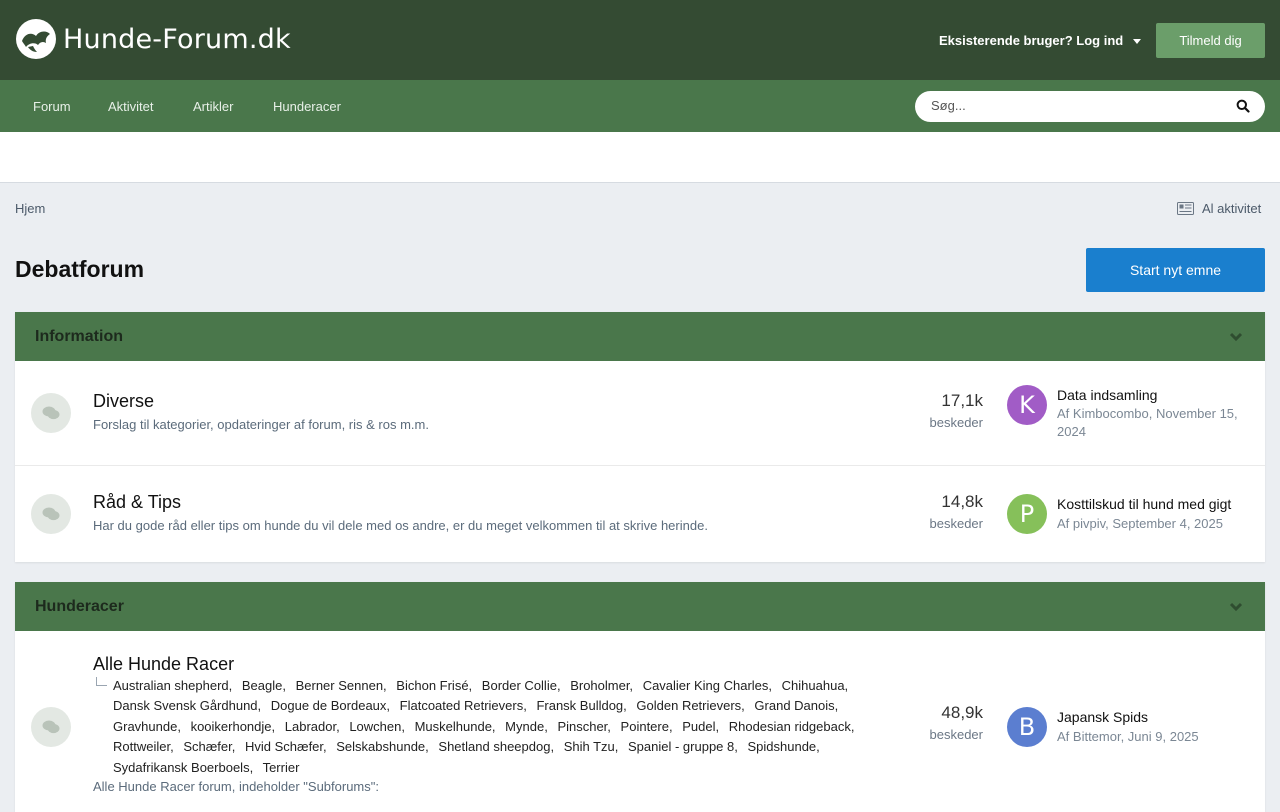  I want to click on avatar: B, so click(1027, 727).